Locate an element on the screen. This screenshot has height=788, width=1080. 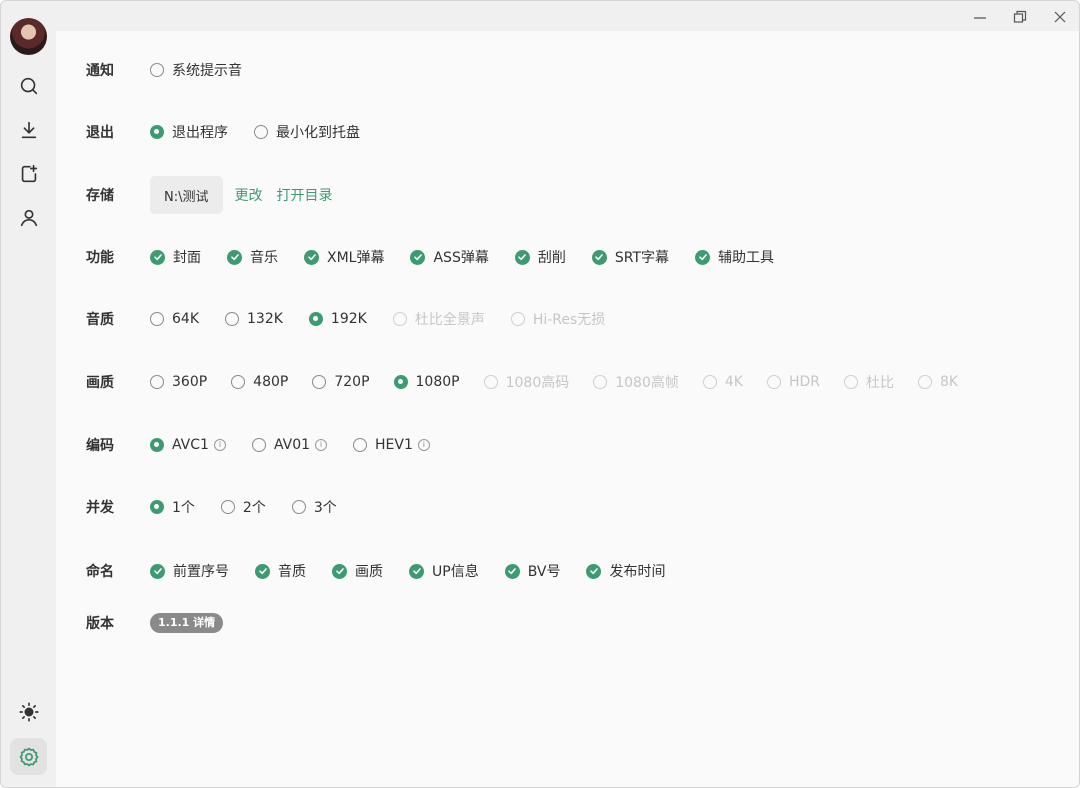
storage-path: N:\测试 is located at coordinates (186, 195).